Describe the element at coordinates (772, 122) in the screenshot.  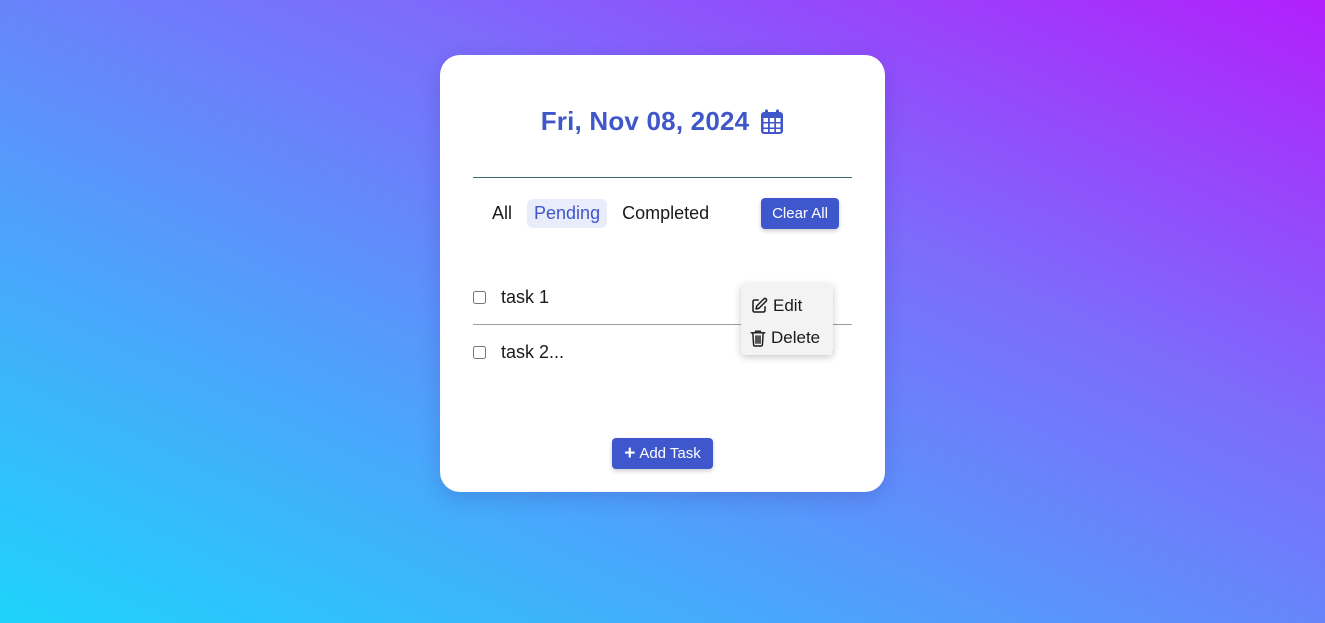
I see `calendar-icon` at that location.